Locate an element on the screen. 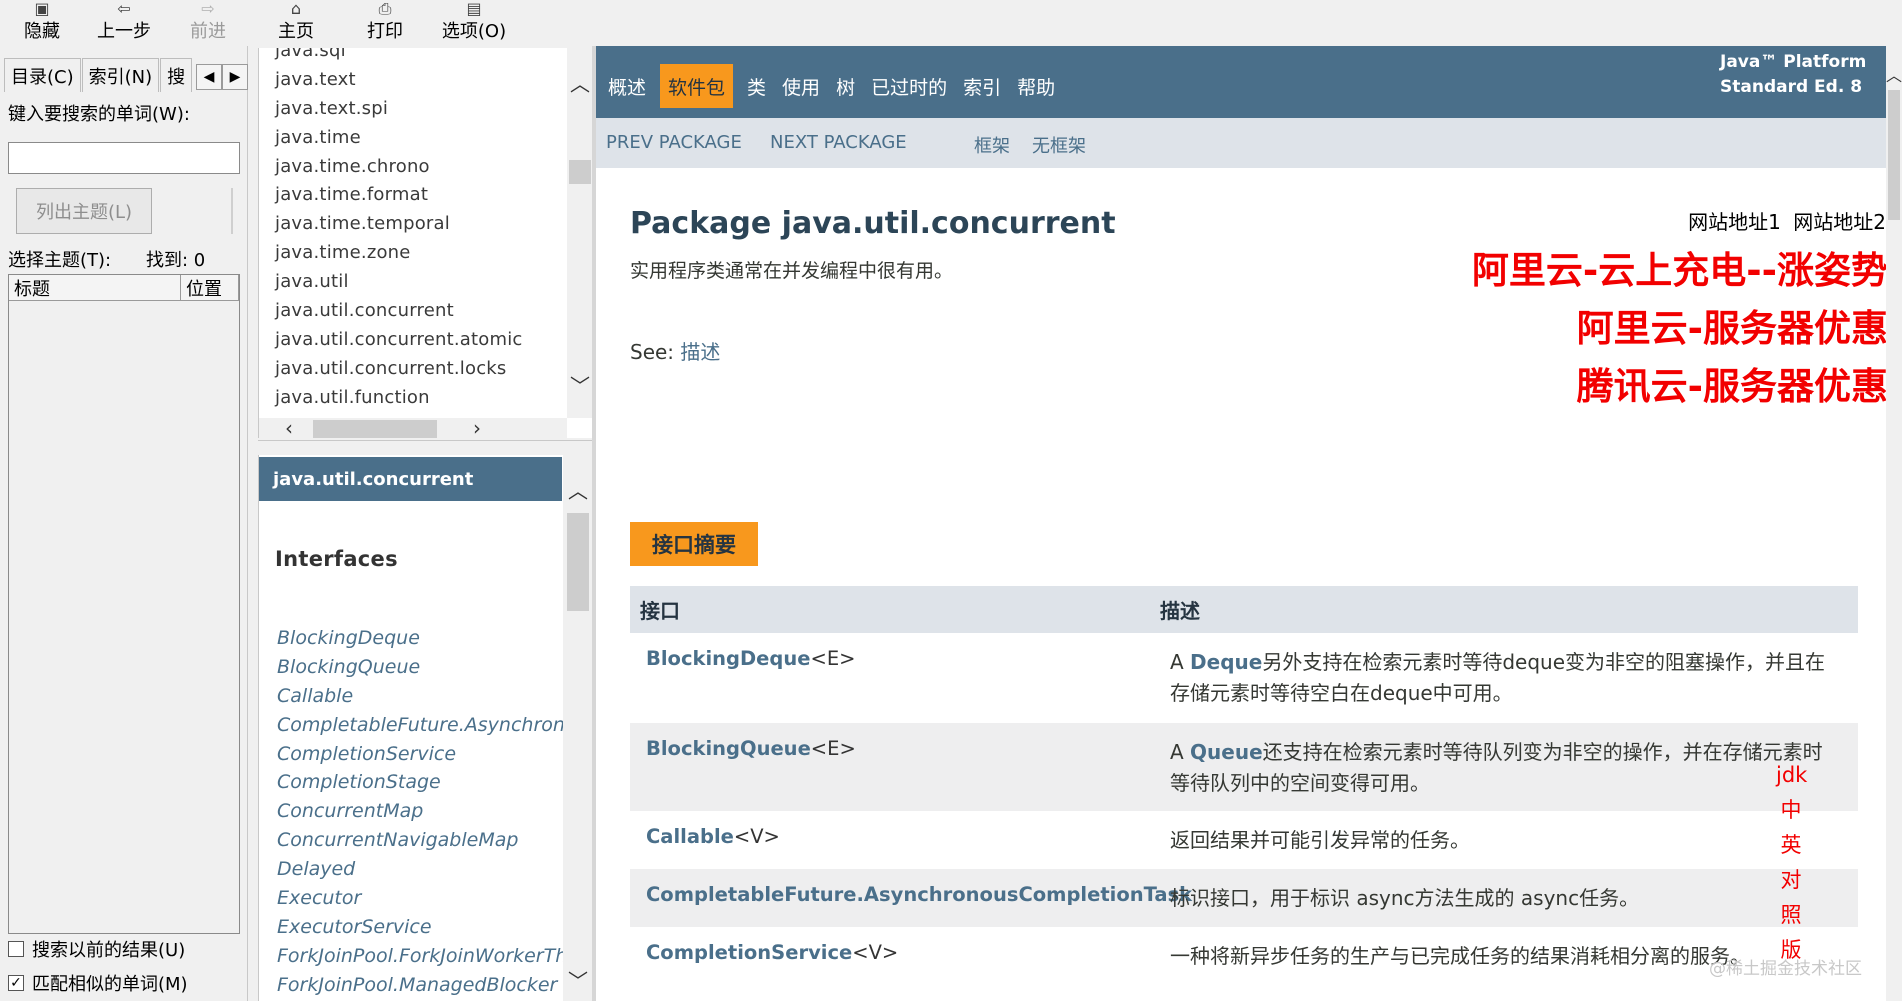  code-link: Deque is located at coordinates (1226, 662).